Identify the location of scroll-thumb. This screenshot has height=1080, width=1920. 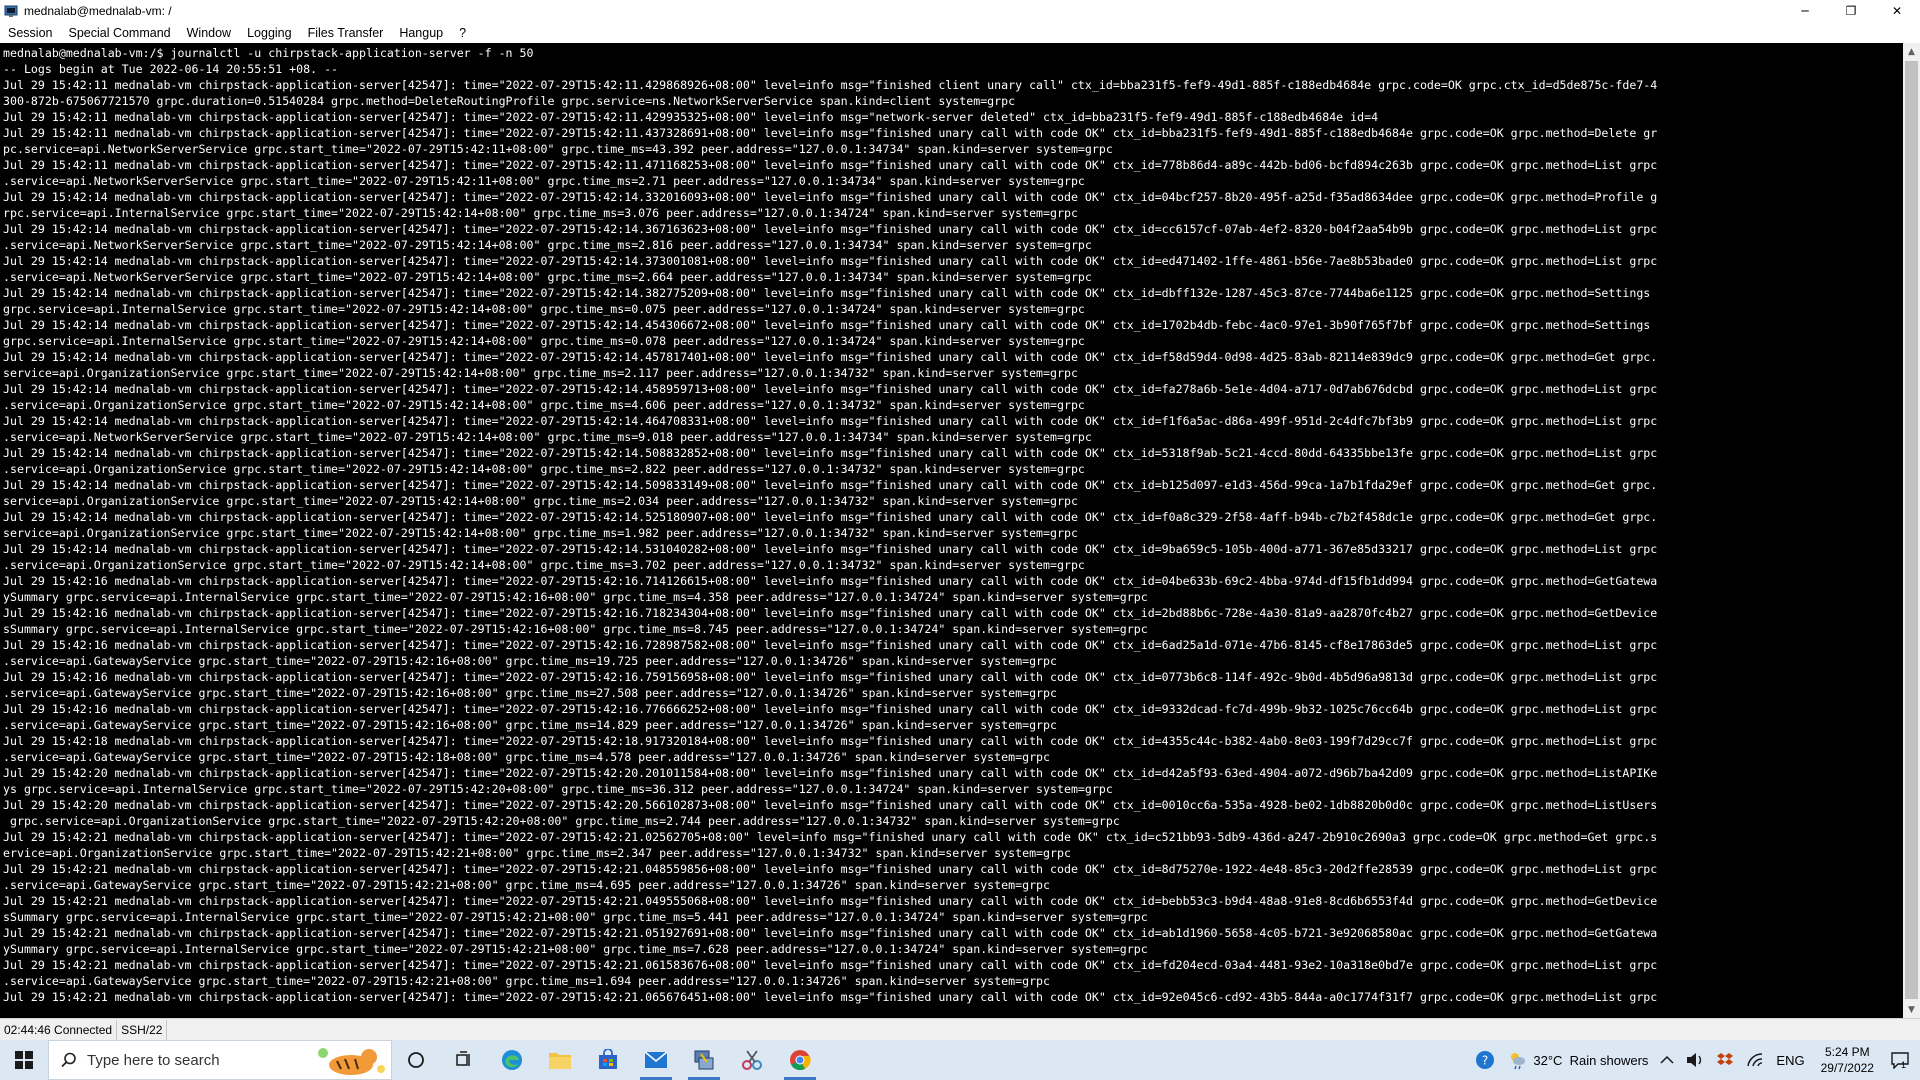
(1911, 530).